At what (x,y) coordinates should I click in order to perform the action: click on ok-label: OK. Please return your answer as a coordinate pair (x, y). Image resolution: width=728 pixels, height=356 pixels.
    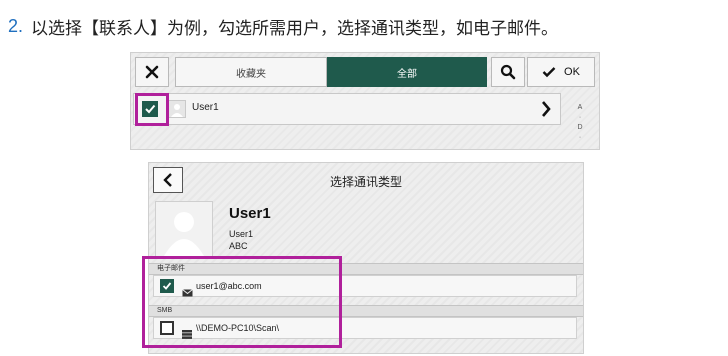
    Looking at the image, I should click on (572, 72).